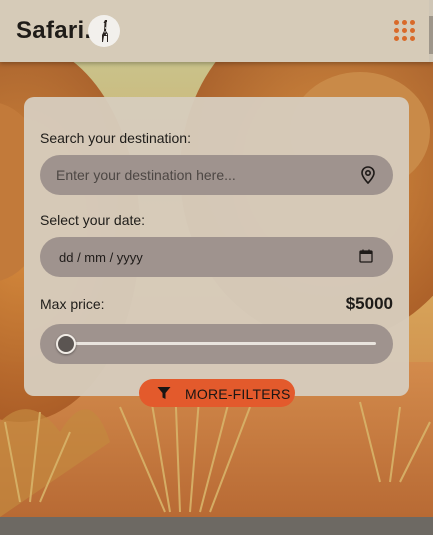  Describe the element at coordinates (216, 31) in the screenshot. I see `top-header: Safari.` at that location.